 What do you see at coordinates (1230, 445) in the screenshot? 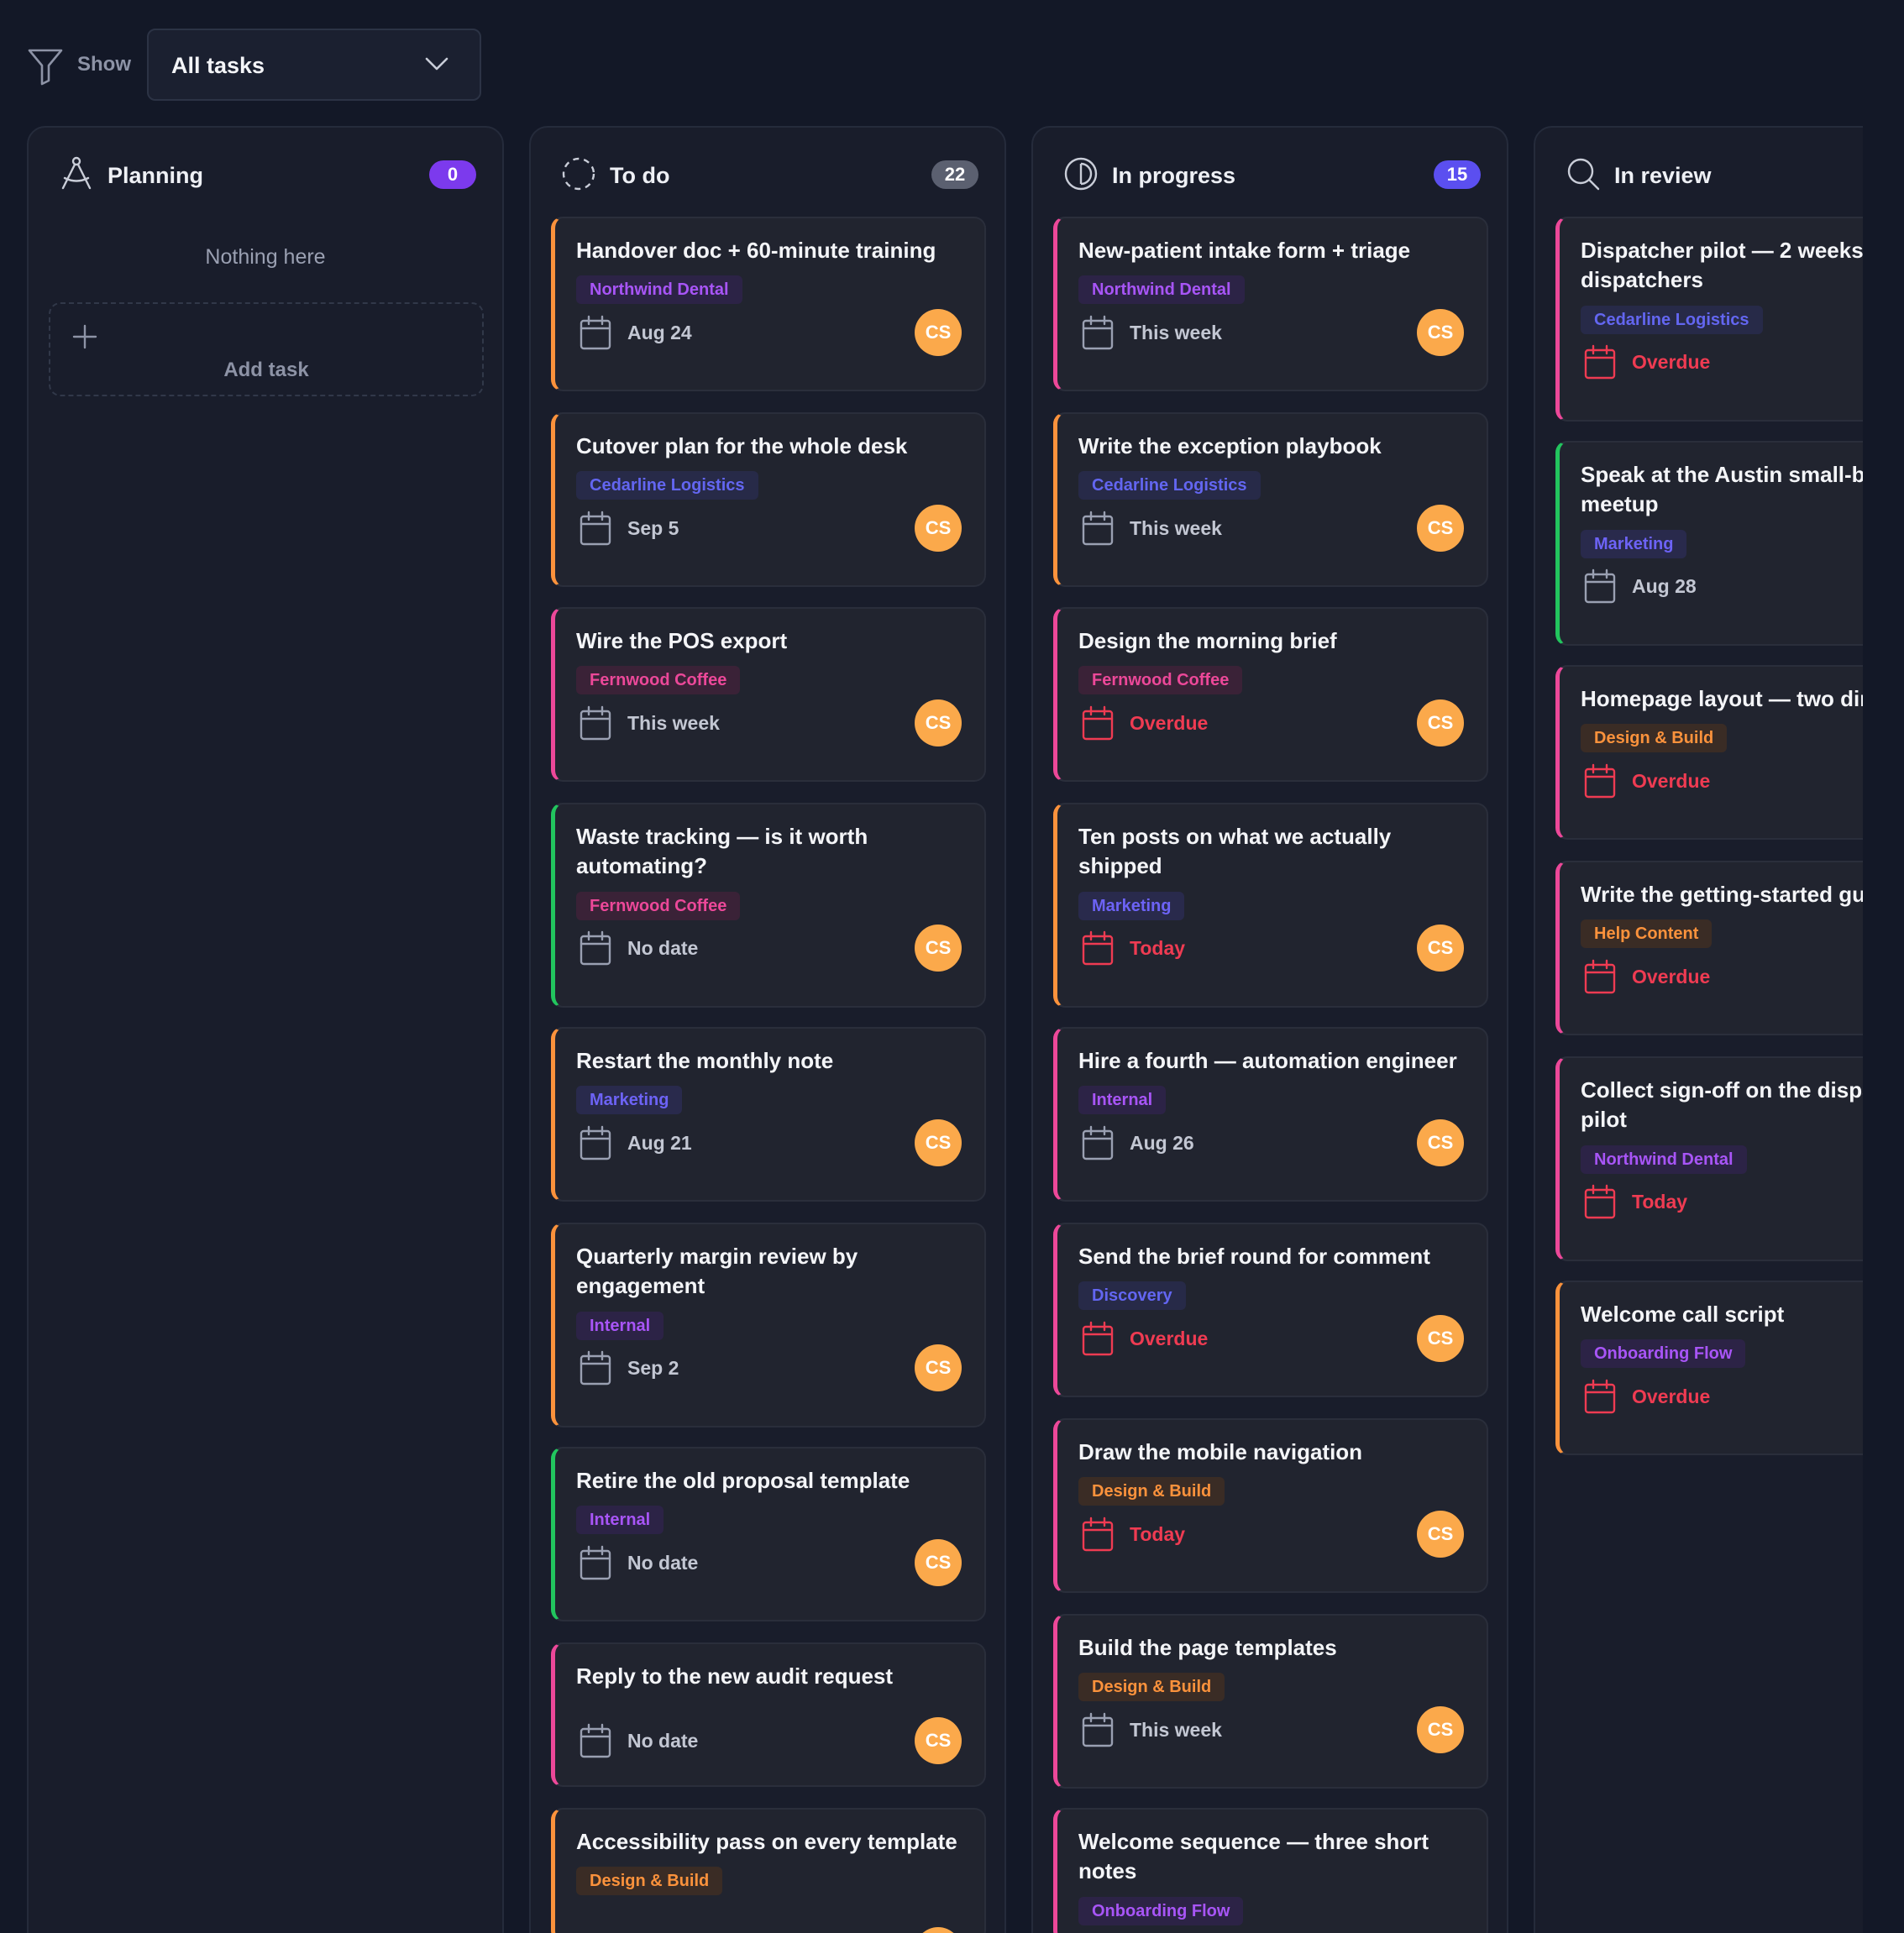
I see `task-title: Write the exception playbook` at bounding box center [1230, 445].